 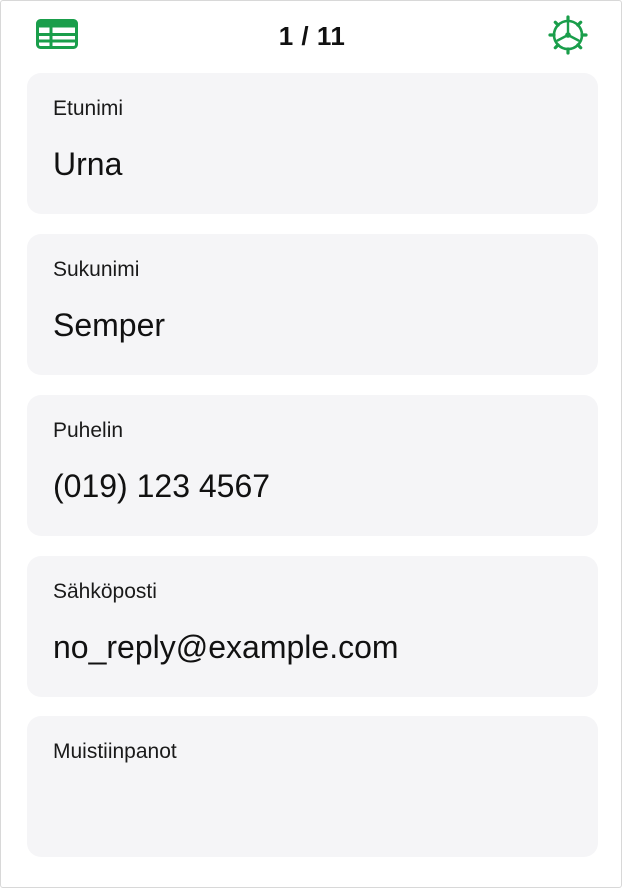 I want to click on gear-icon, so click(x=568, y=35).